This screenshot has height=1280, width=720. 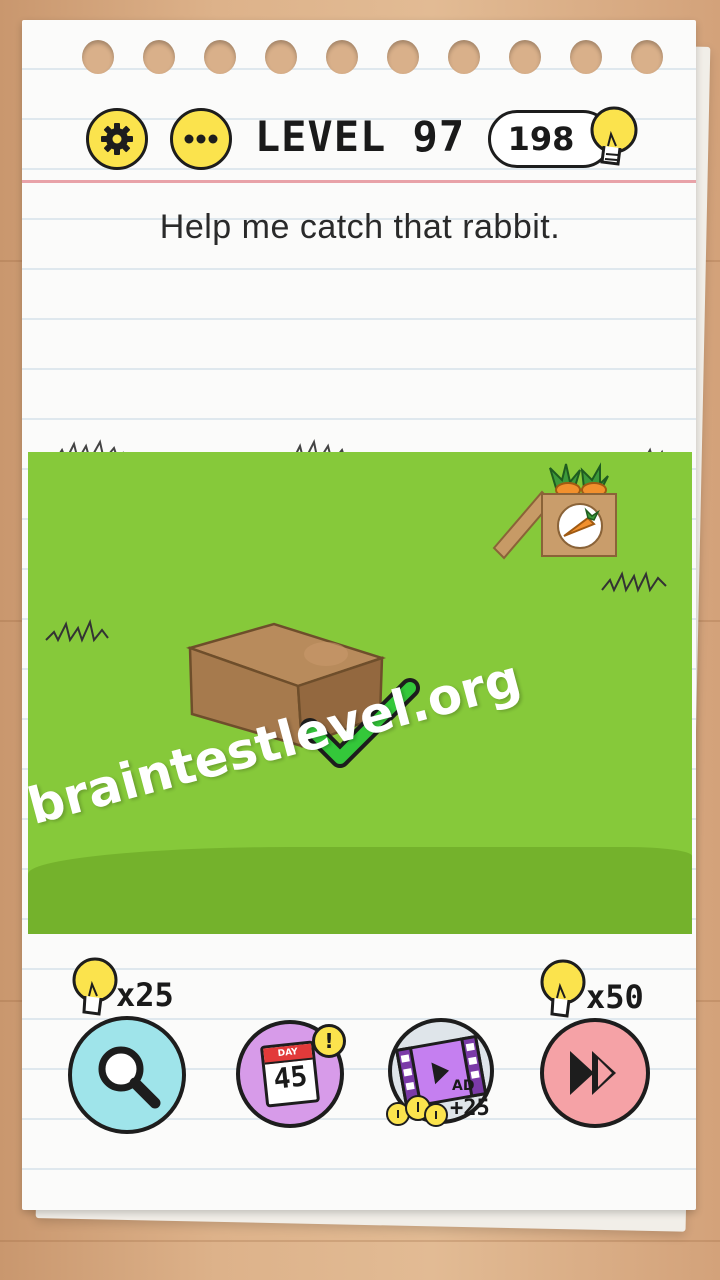 What do you see at coordinates (359, 181) in the screenshot?
I see `paper-margin-line` at bounding box center [359, 181].